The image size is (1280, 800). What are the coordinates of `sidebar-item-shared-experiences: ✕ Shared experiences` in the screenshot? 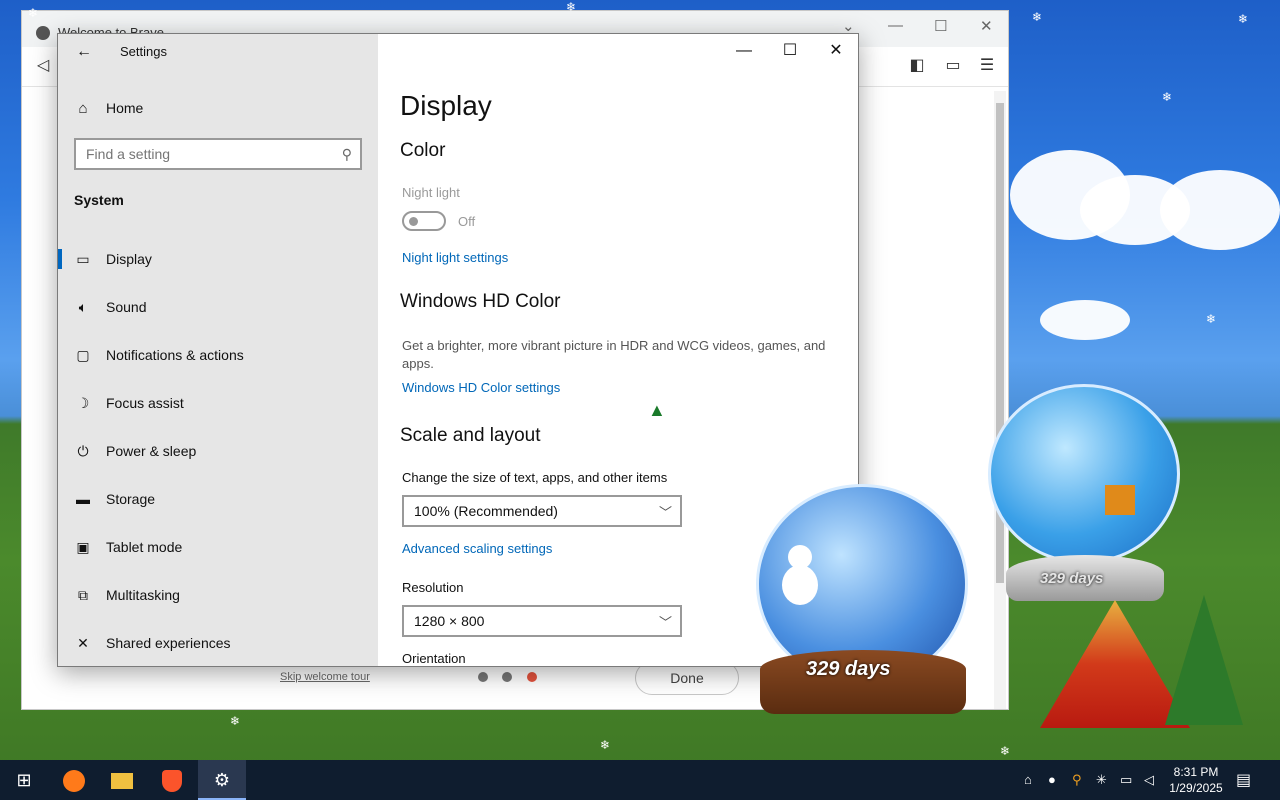 It's located at (218, 643).